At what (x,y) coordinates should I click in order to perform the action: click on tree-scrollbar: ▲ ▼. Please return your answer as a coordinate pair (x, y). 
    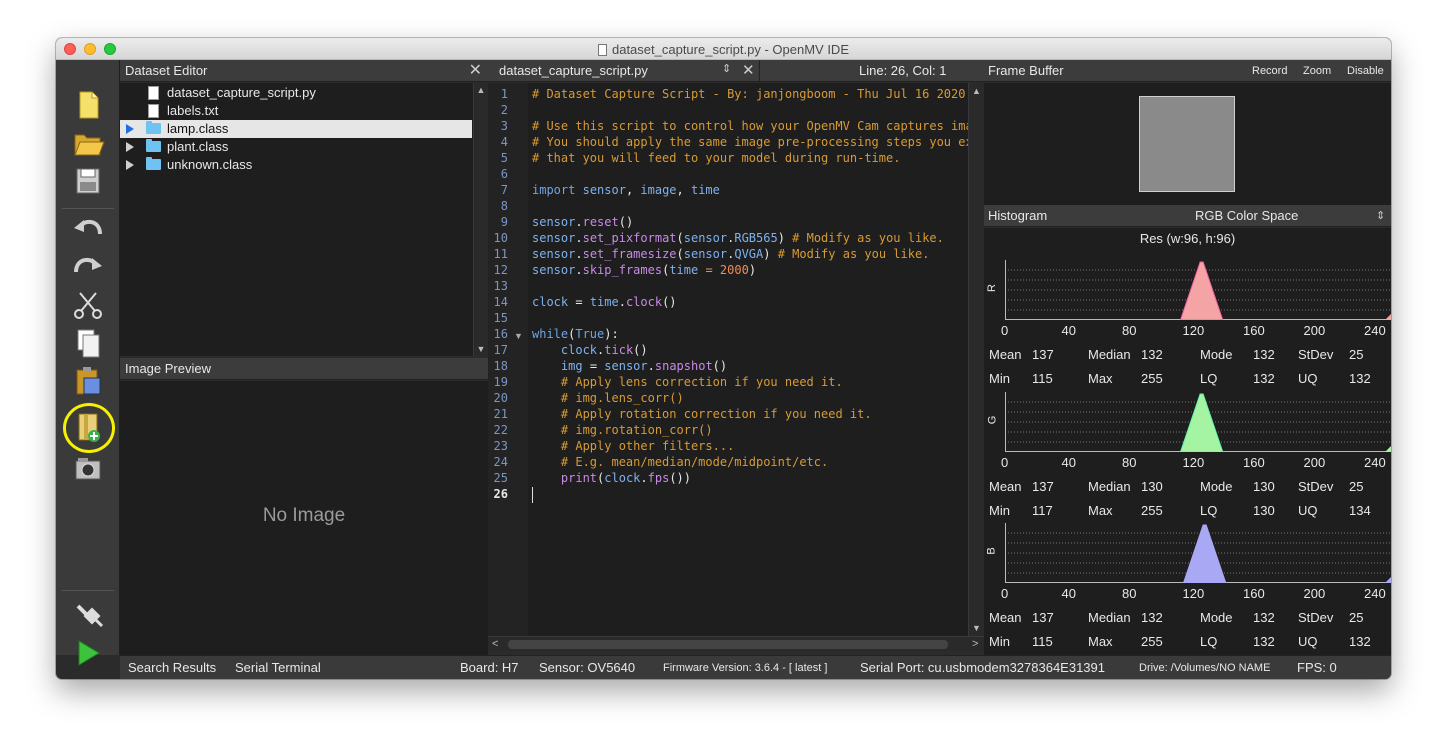
    Looking at the image, I should click on (480, 219).